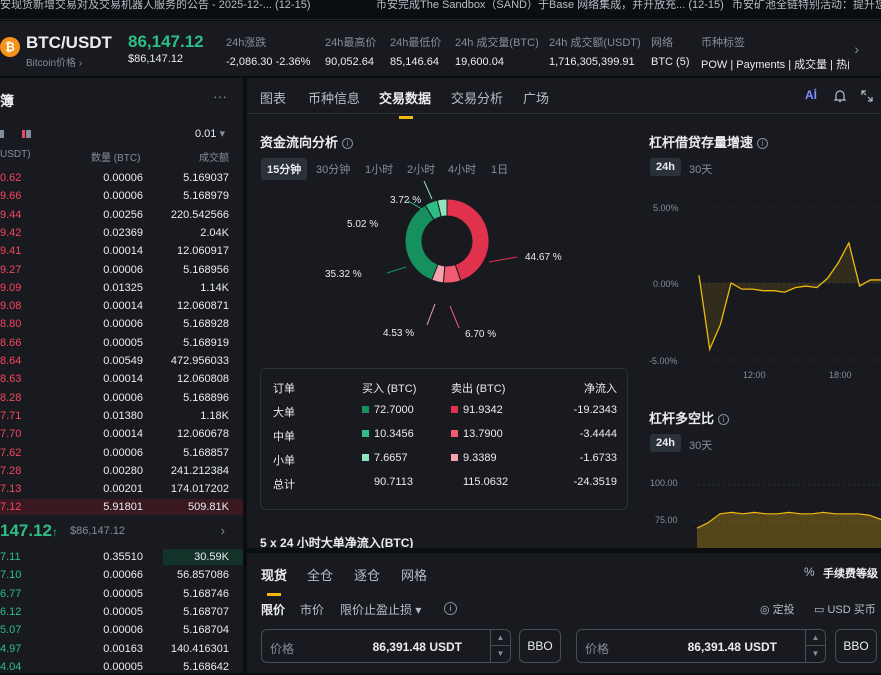  What do you see at coordinates (809, 572) in the screenshot?
I see `percent-icon: %` at bounding box center [809, 572].